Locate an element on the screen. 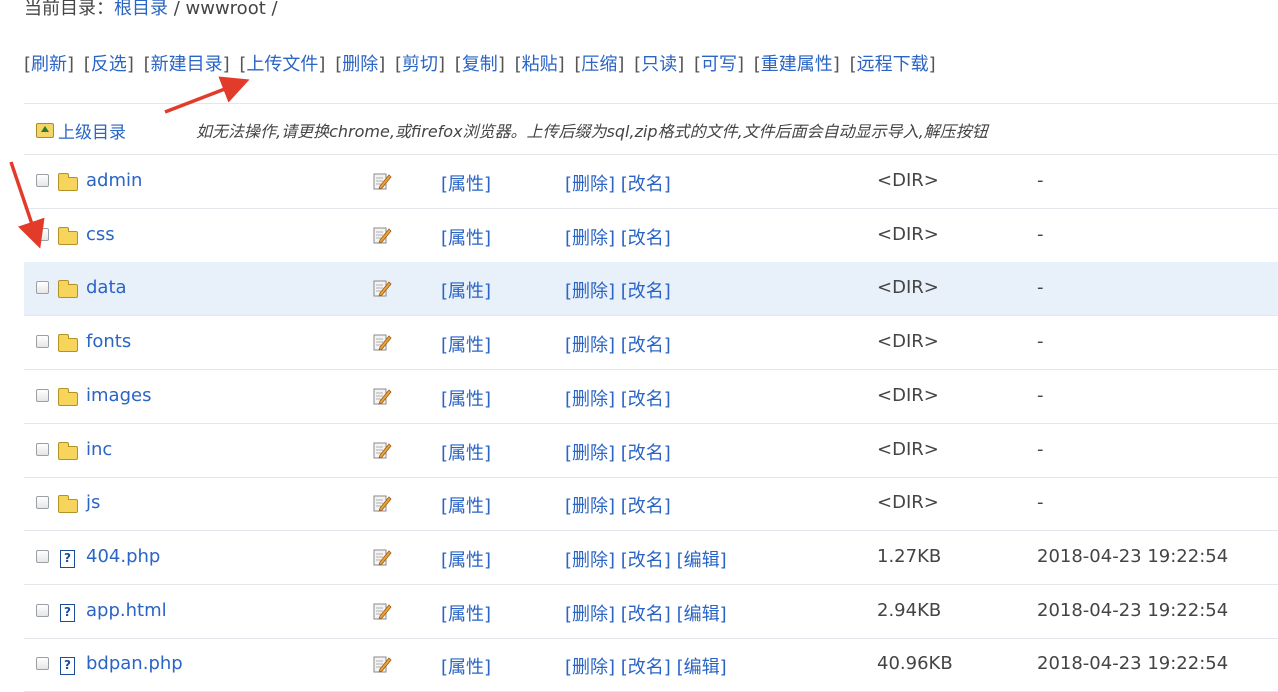 The width and height of the screenshot is (1278, 692). file-name-link: app.html is located at coordinates (126, 610).